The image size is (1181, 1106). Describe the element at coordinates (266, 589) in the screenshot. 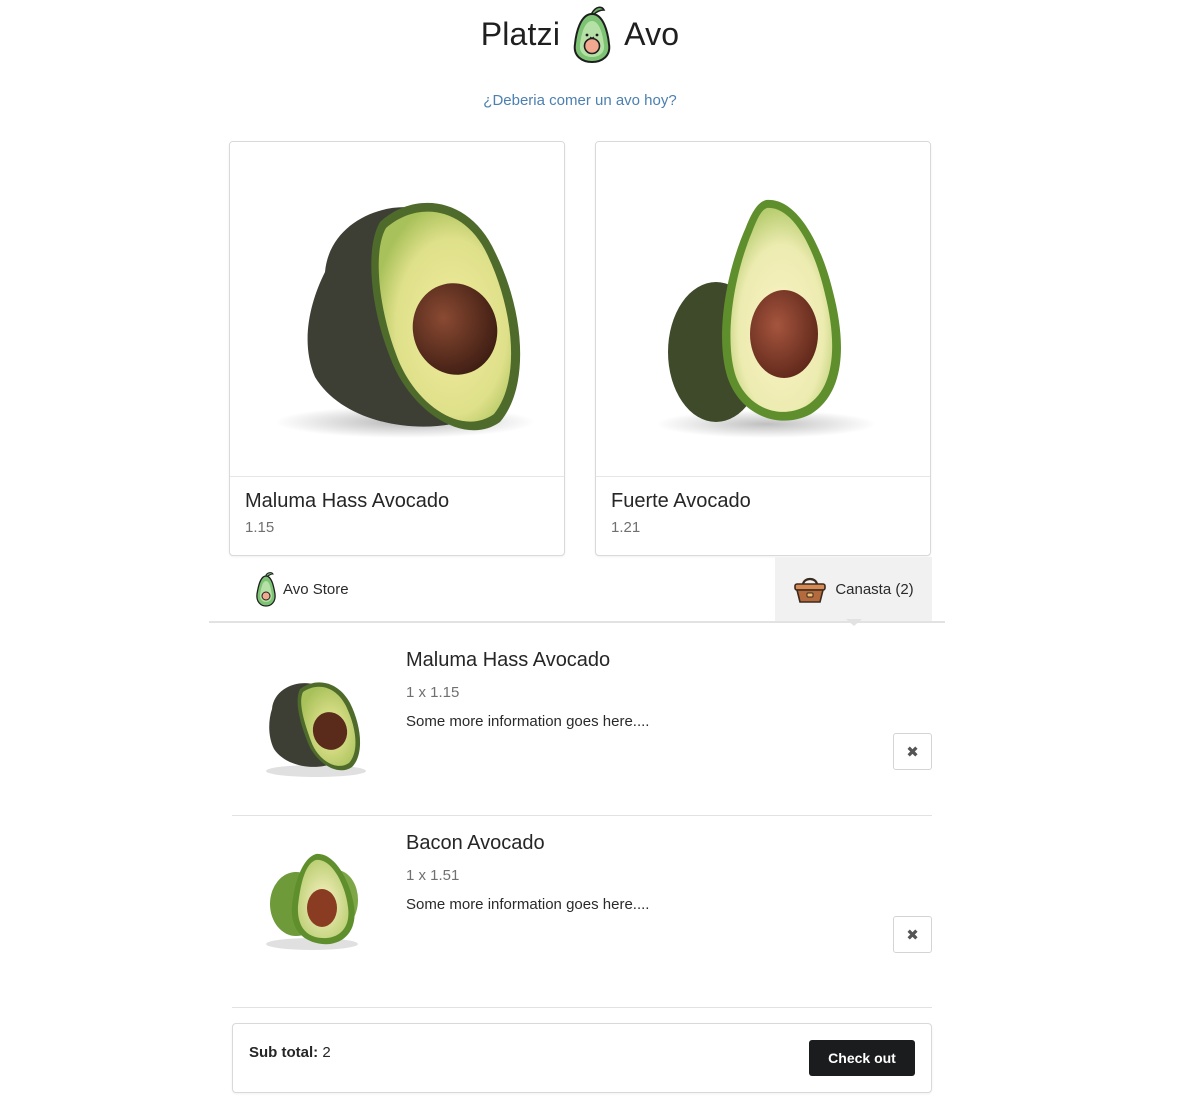

I see `avocado-icon` at that location.